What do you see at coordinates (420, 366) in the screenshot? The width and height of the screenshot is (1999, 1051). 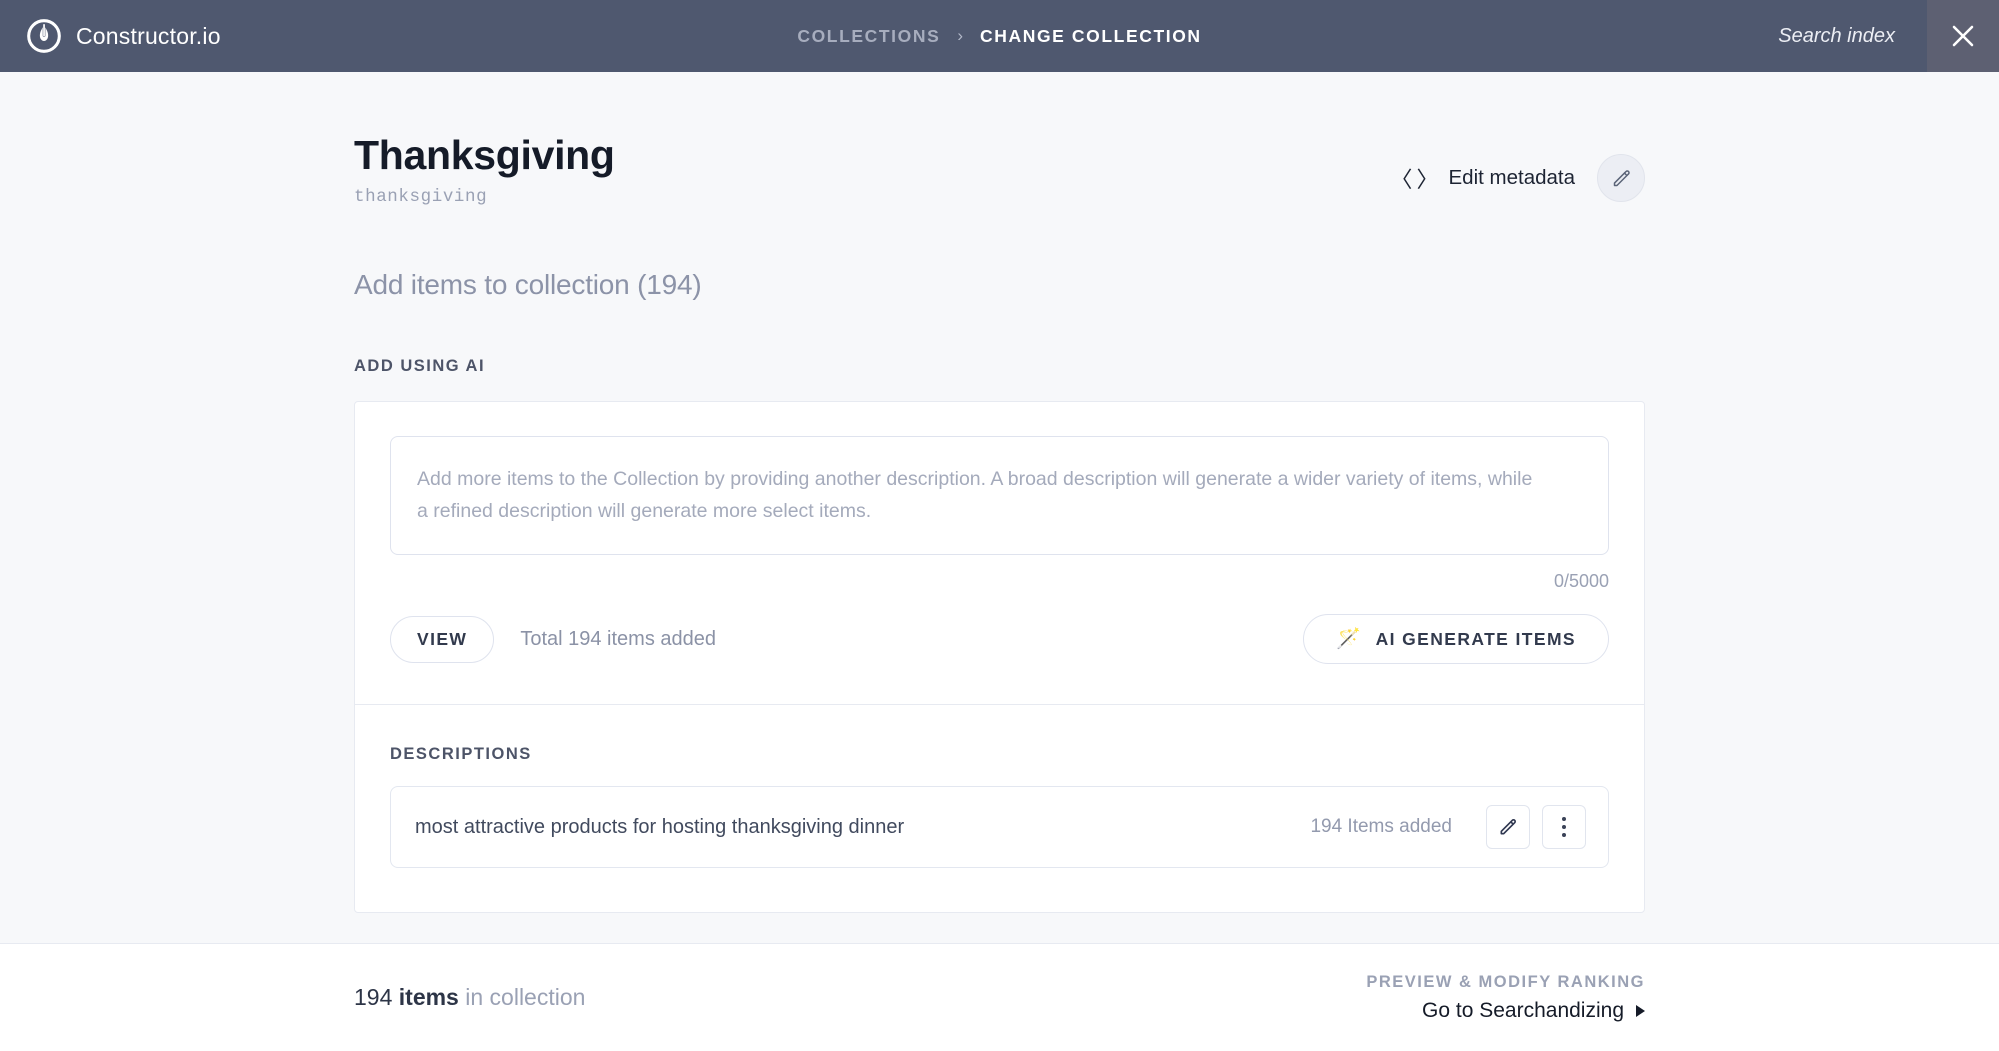 I see `add-using-ai-label: ADD USING AI` at bounding box center [420, 366].